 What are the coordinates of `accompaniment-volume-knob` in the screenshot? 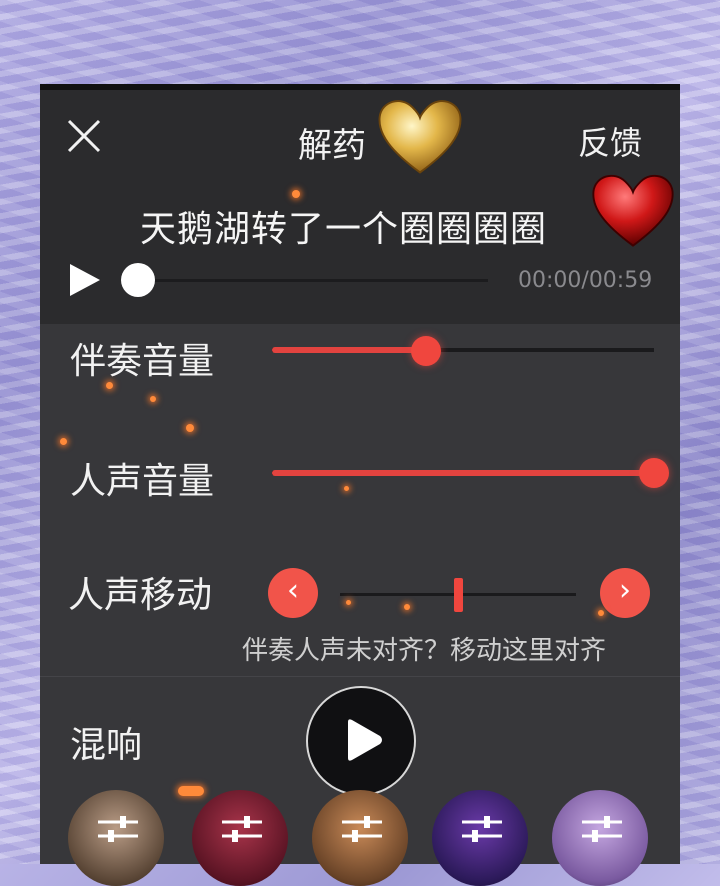 It's located at (426, 351).